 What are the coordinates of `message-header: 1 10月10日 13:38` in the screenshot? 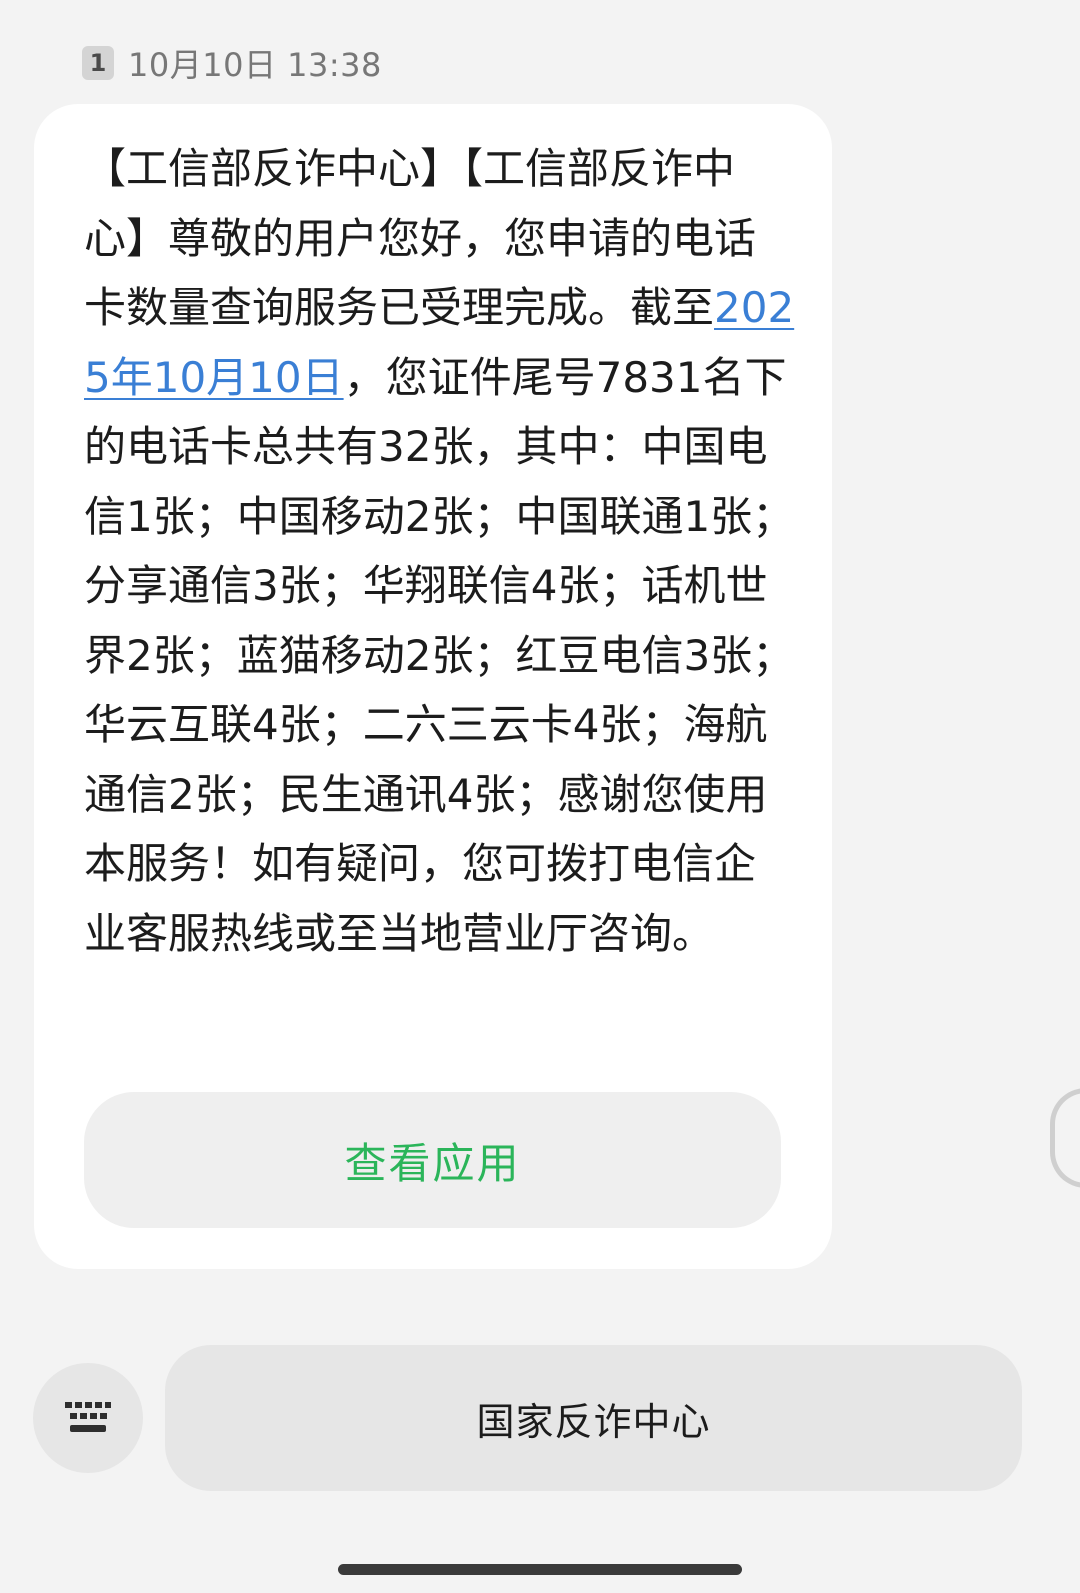 It's located at (232, 63).